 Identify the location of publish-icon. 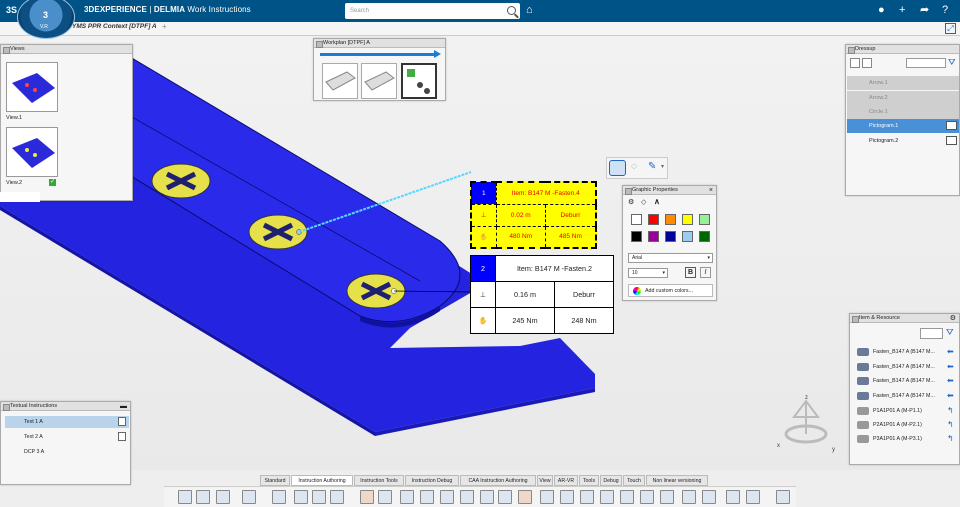
(709, 497).